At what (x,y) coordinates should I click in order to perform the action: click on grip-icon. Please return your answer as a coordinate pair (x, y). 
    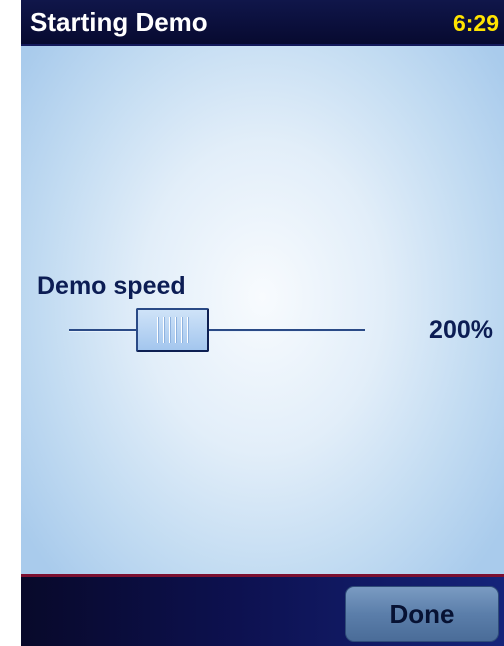
    Looking at the image, I should click on (172, 330).